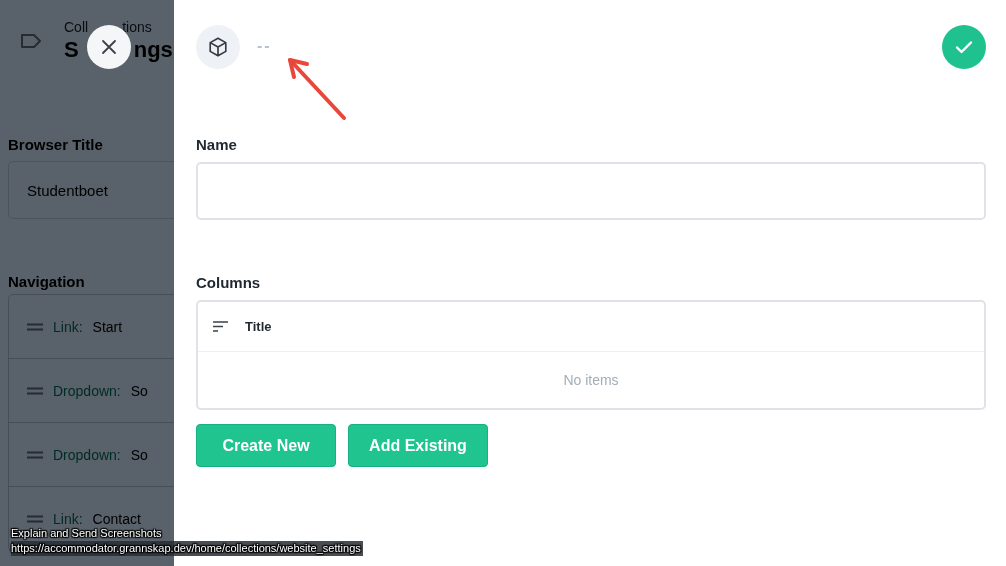 The width and height of the screenshot is (1006, 566). Describe the element at coordinates (71, 50) in the screenshot. I see `page-title: S` at that location.